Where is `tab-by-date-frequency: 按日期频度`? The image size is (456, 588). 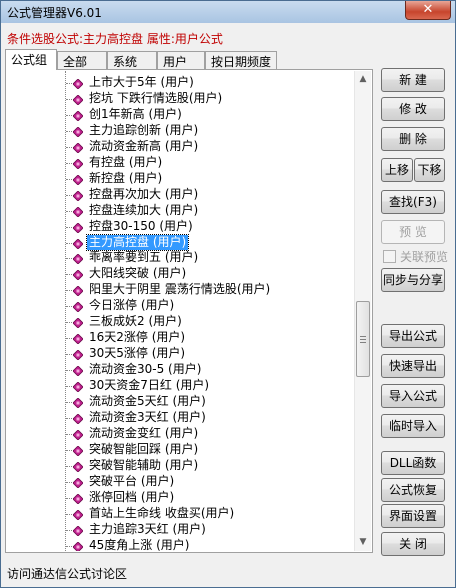
tab-by-date-frequency: 按日期频度 is located at coordinates (241, 60).